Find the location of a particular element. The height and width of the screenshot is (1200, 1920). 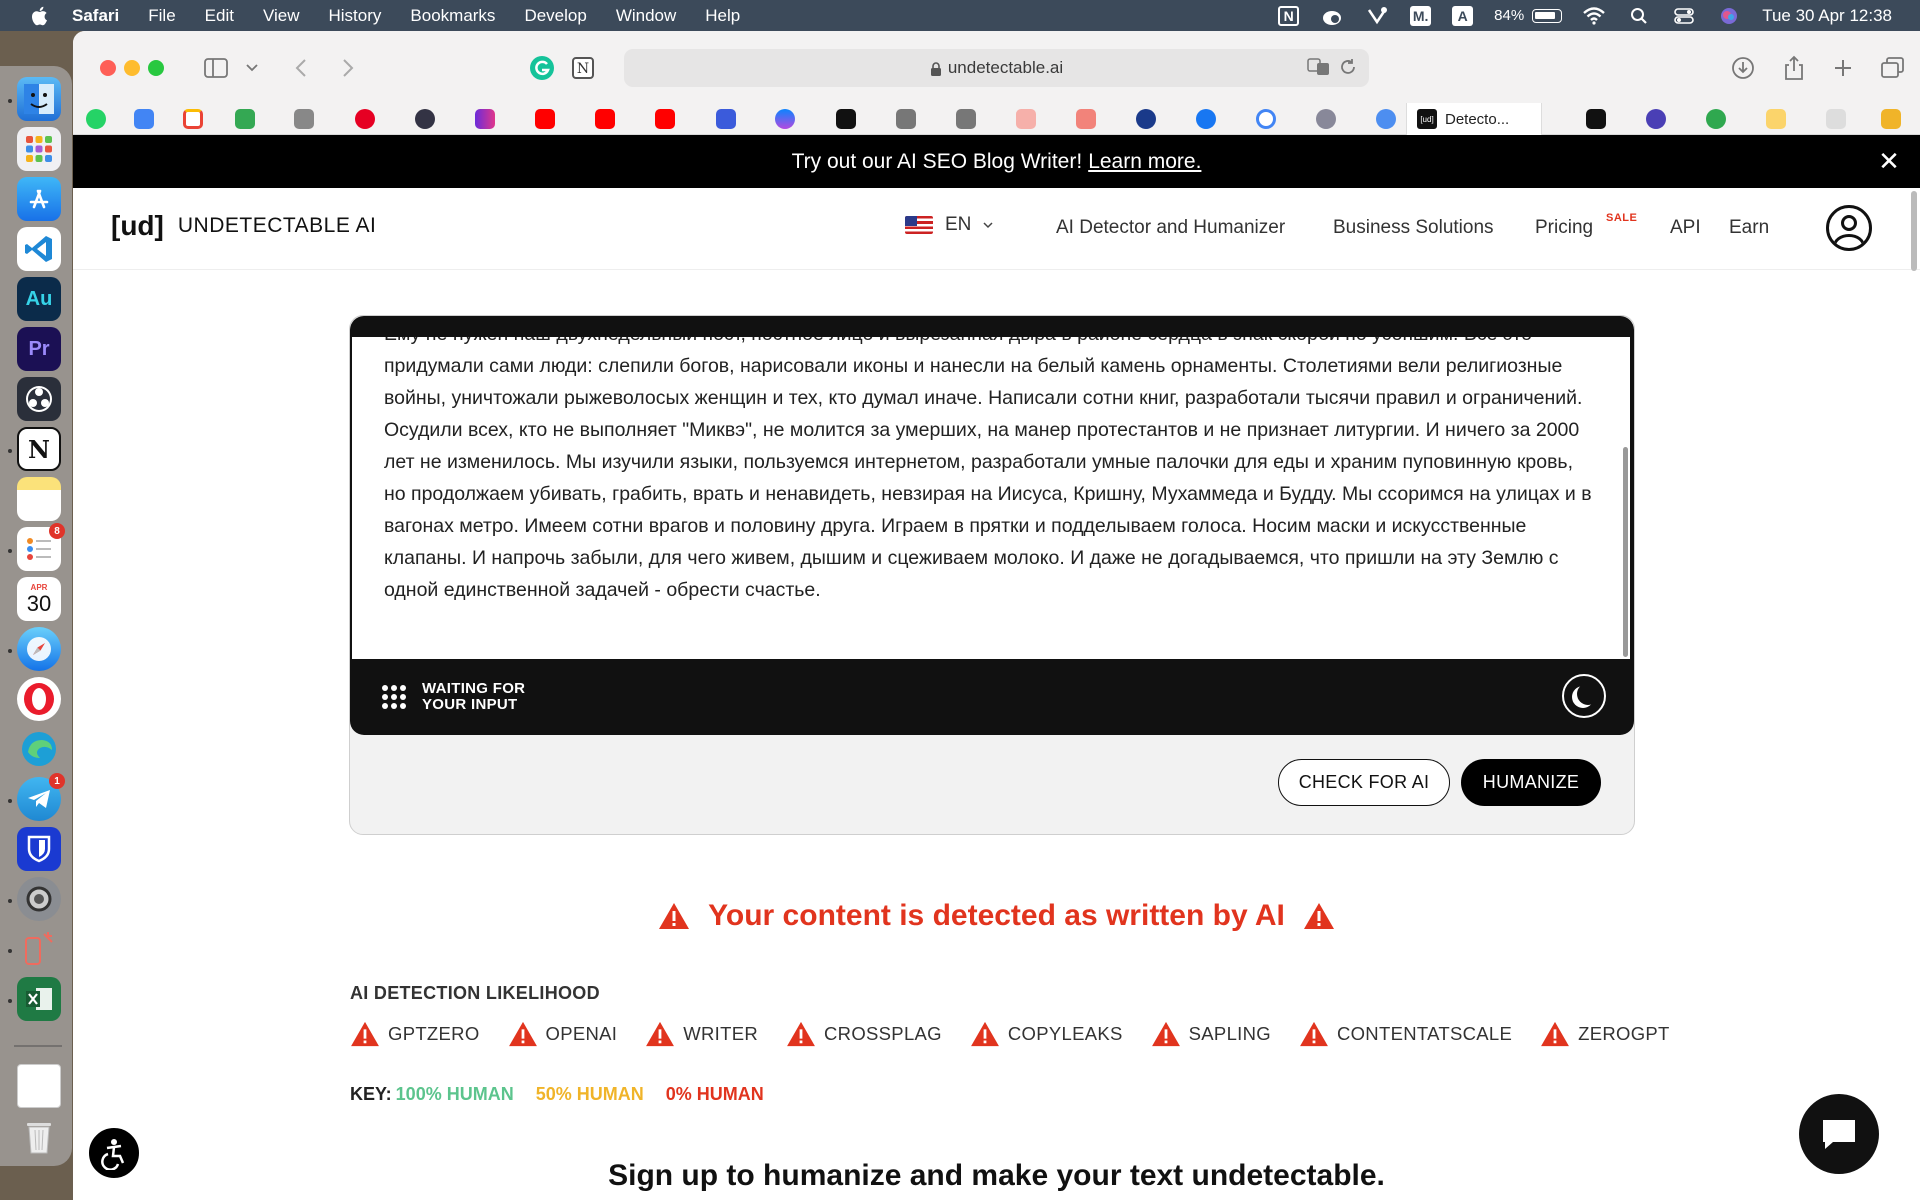

siri-icon is located at coordinates (1729, 16).